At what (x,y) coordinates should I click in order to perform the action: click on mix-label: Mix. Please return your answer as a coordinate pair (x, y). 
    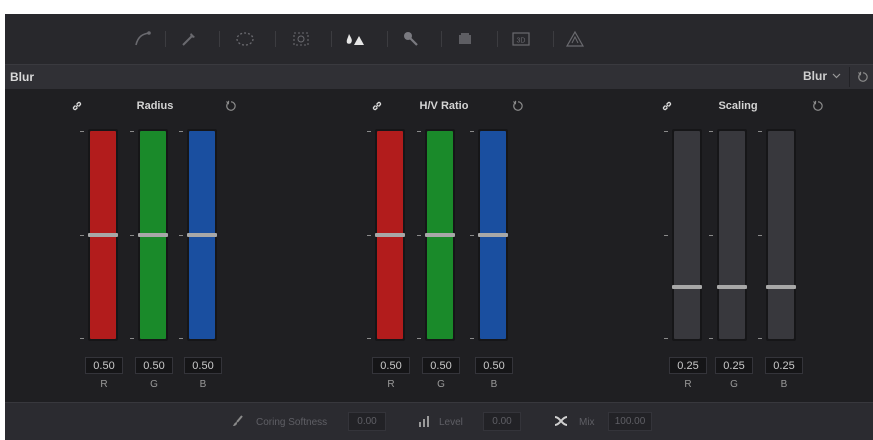
    Looking at the image, I should click on (587, 422).